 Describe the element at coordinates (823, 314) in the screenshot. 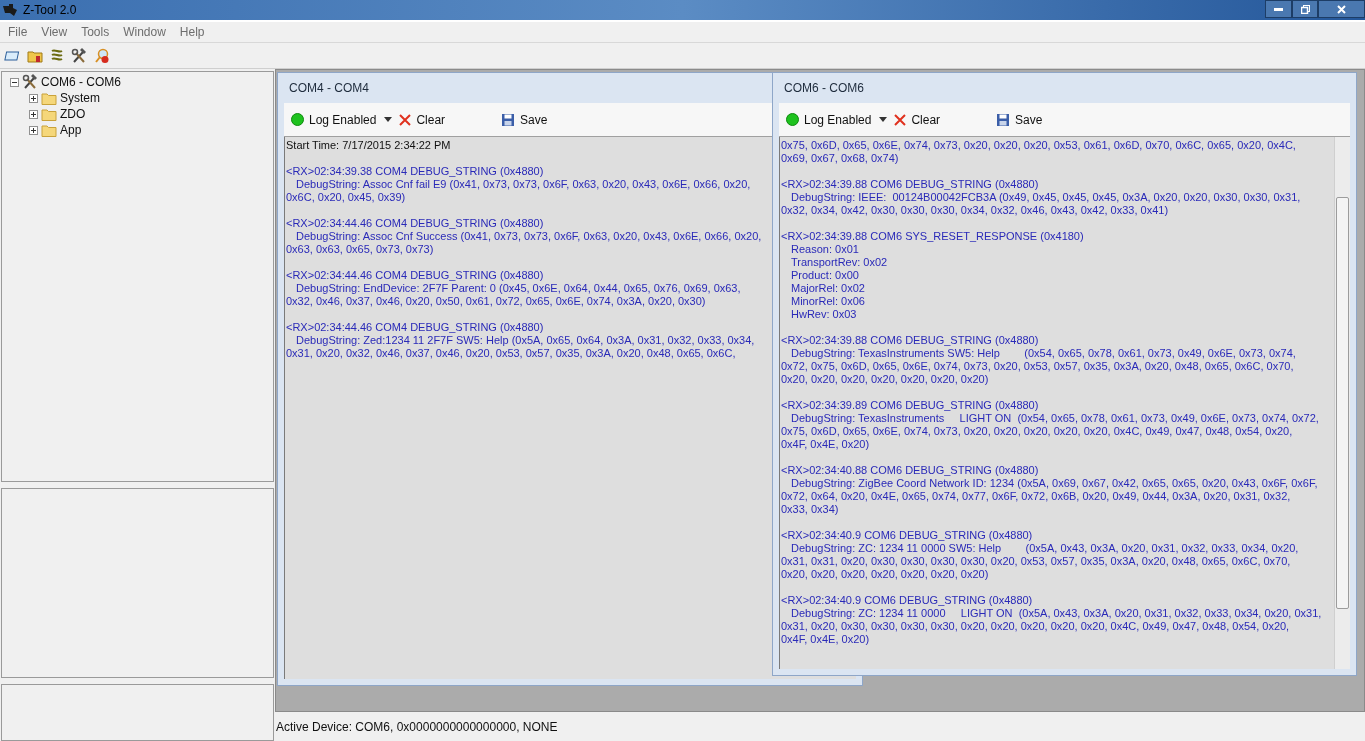

I see `log-line: HwRev: 0x03` at that location.